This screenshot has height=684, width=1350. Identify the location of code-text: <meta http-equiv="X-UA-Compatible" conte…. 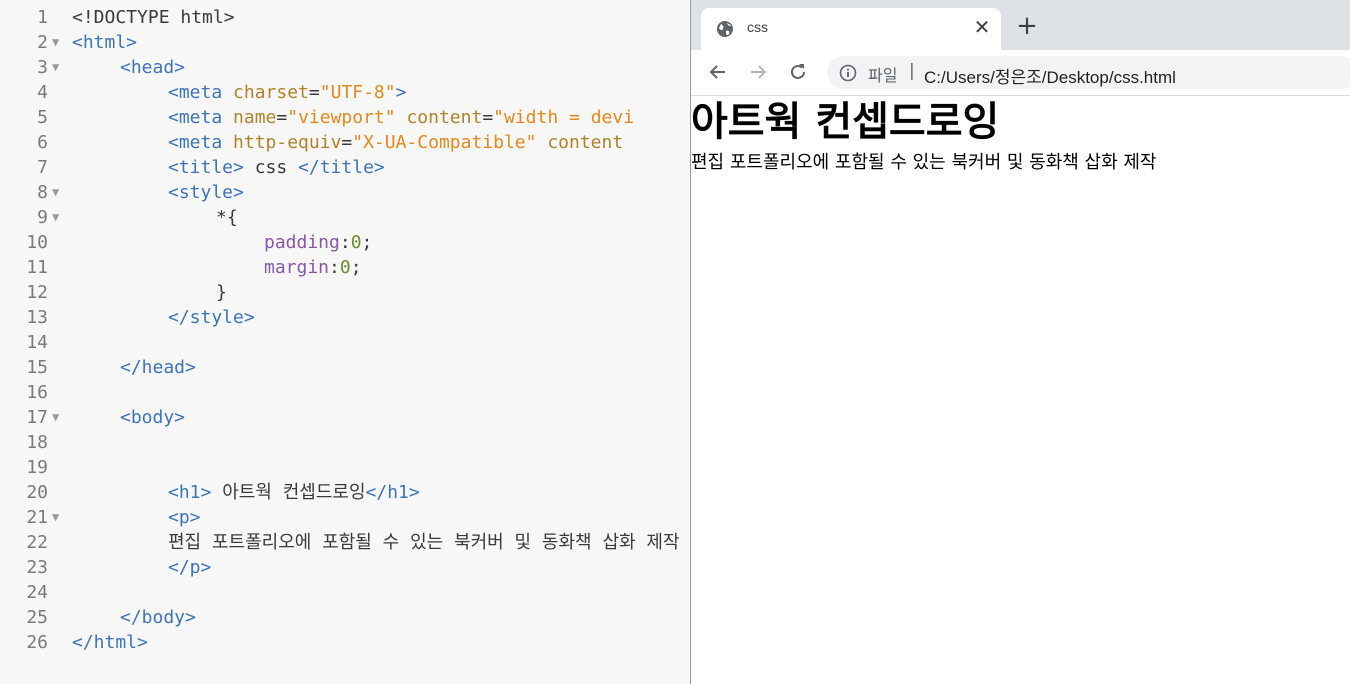
(353, 142).